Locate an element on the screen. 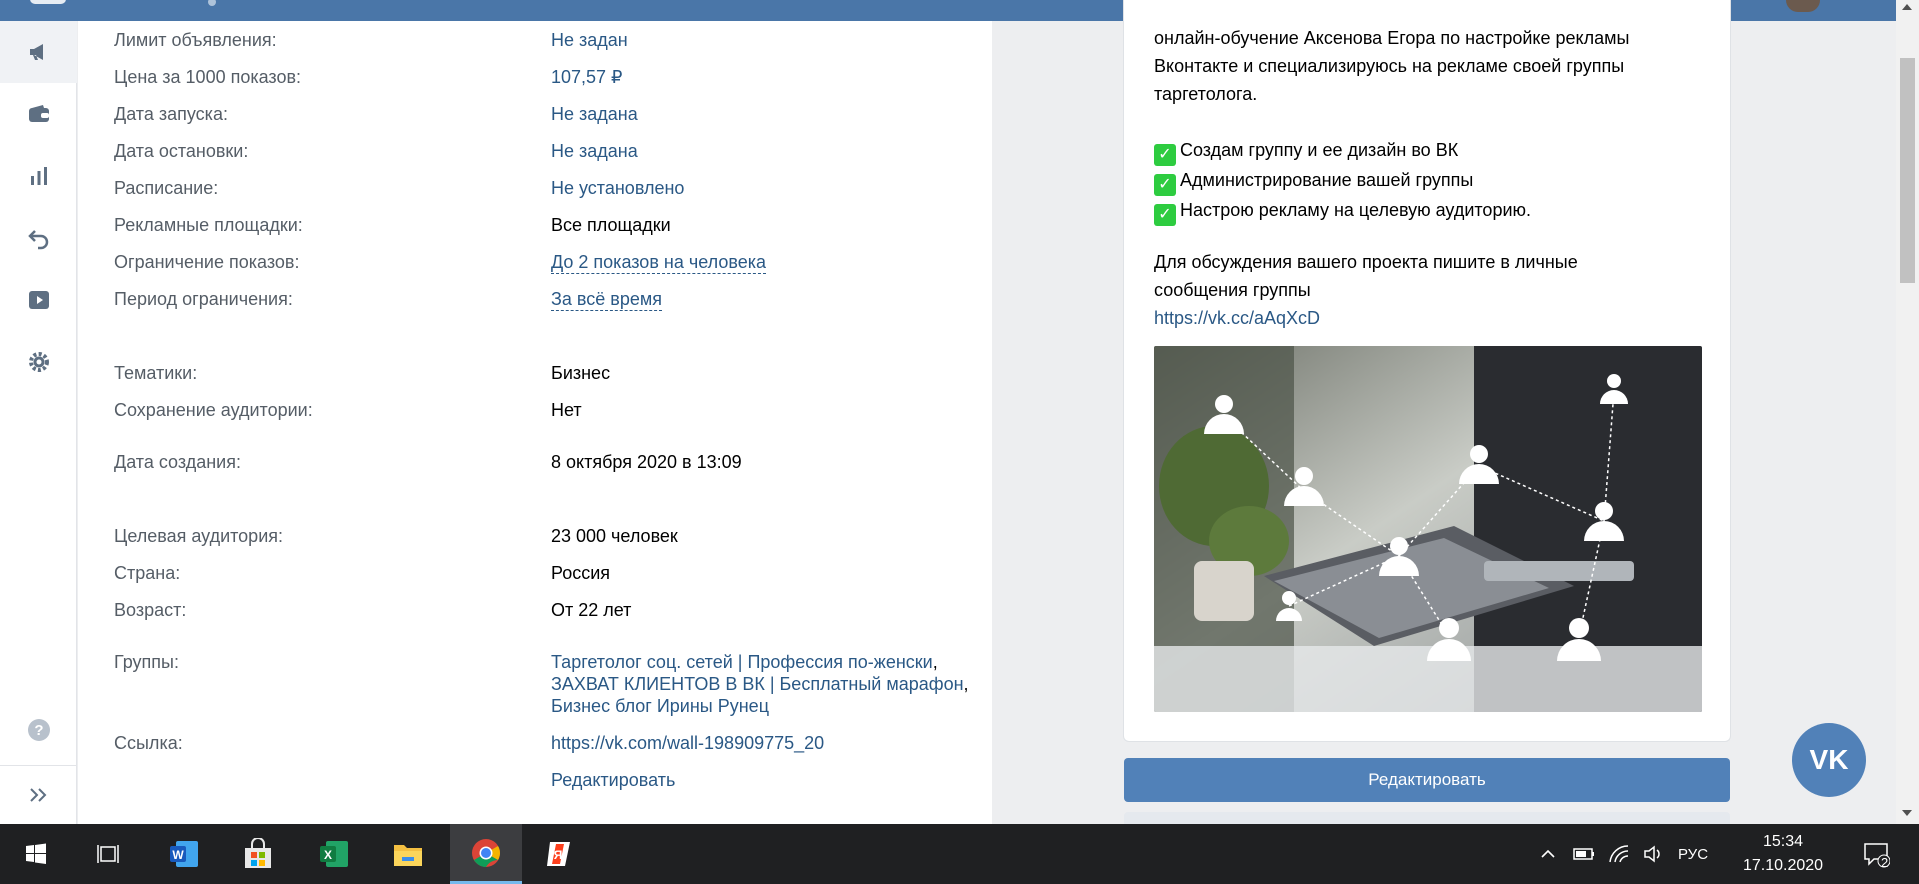 Image resolution: width=1919 pixels, height=884 pixels. sidebar-item-settings is located at coordinates (38, 362).